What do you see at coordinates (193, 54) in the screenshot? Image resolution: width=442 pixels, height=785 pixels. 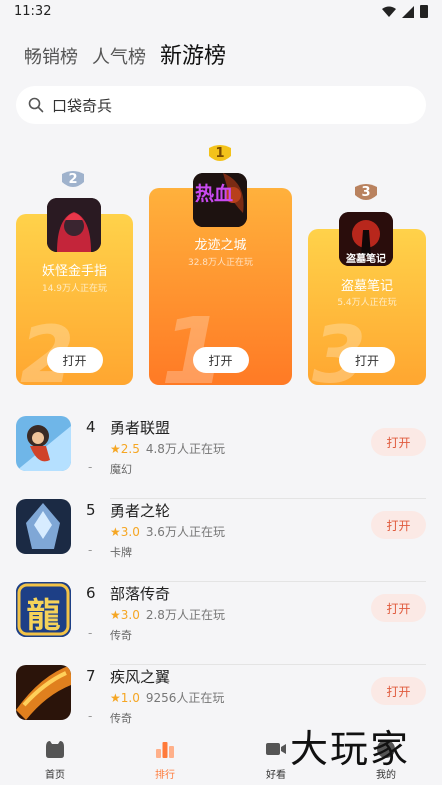 I see `tab-new-games: 新游榜` at bounding box center [193, 54].